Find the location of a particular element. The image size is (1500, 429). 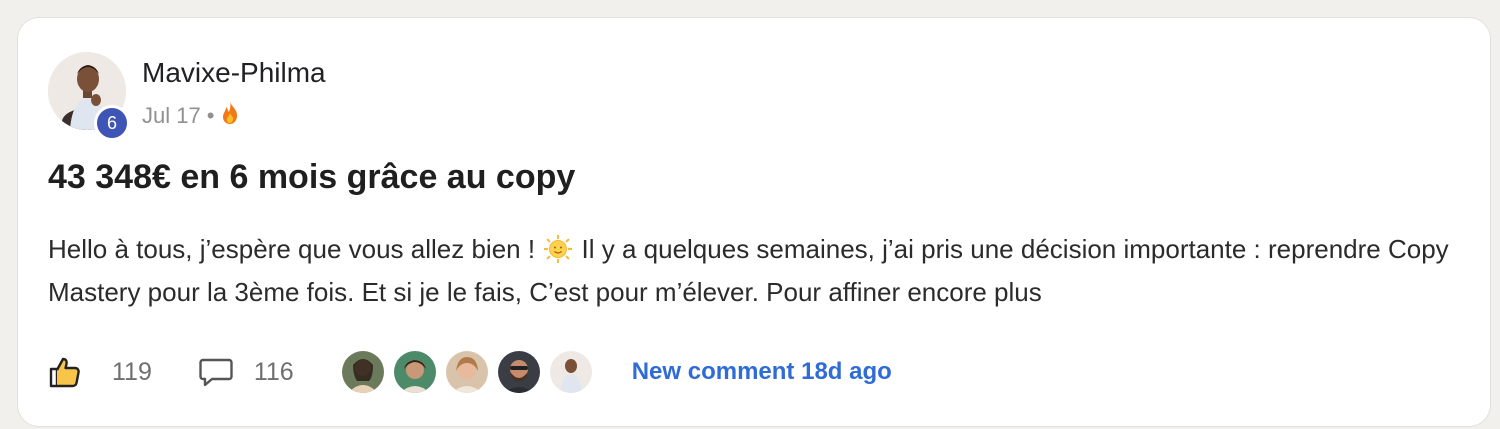

post-footer: 119 116 New comment 18d ago is located at coordinates (470, 372).